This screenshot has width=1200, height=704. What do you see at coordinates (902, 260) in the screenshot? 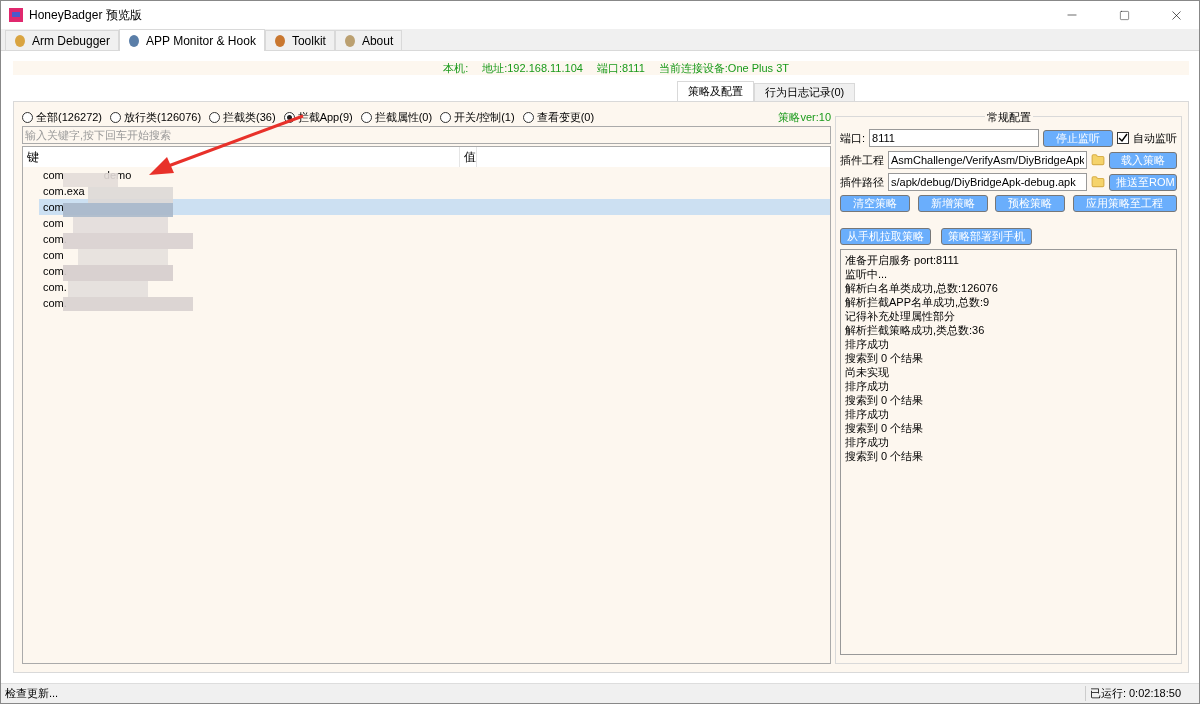
I see `log-line: 准备开启服务 port:8111` at bounding box center [902, 260].